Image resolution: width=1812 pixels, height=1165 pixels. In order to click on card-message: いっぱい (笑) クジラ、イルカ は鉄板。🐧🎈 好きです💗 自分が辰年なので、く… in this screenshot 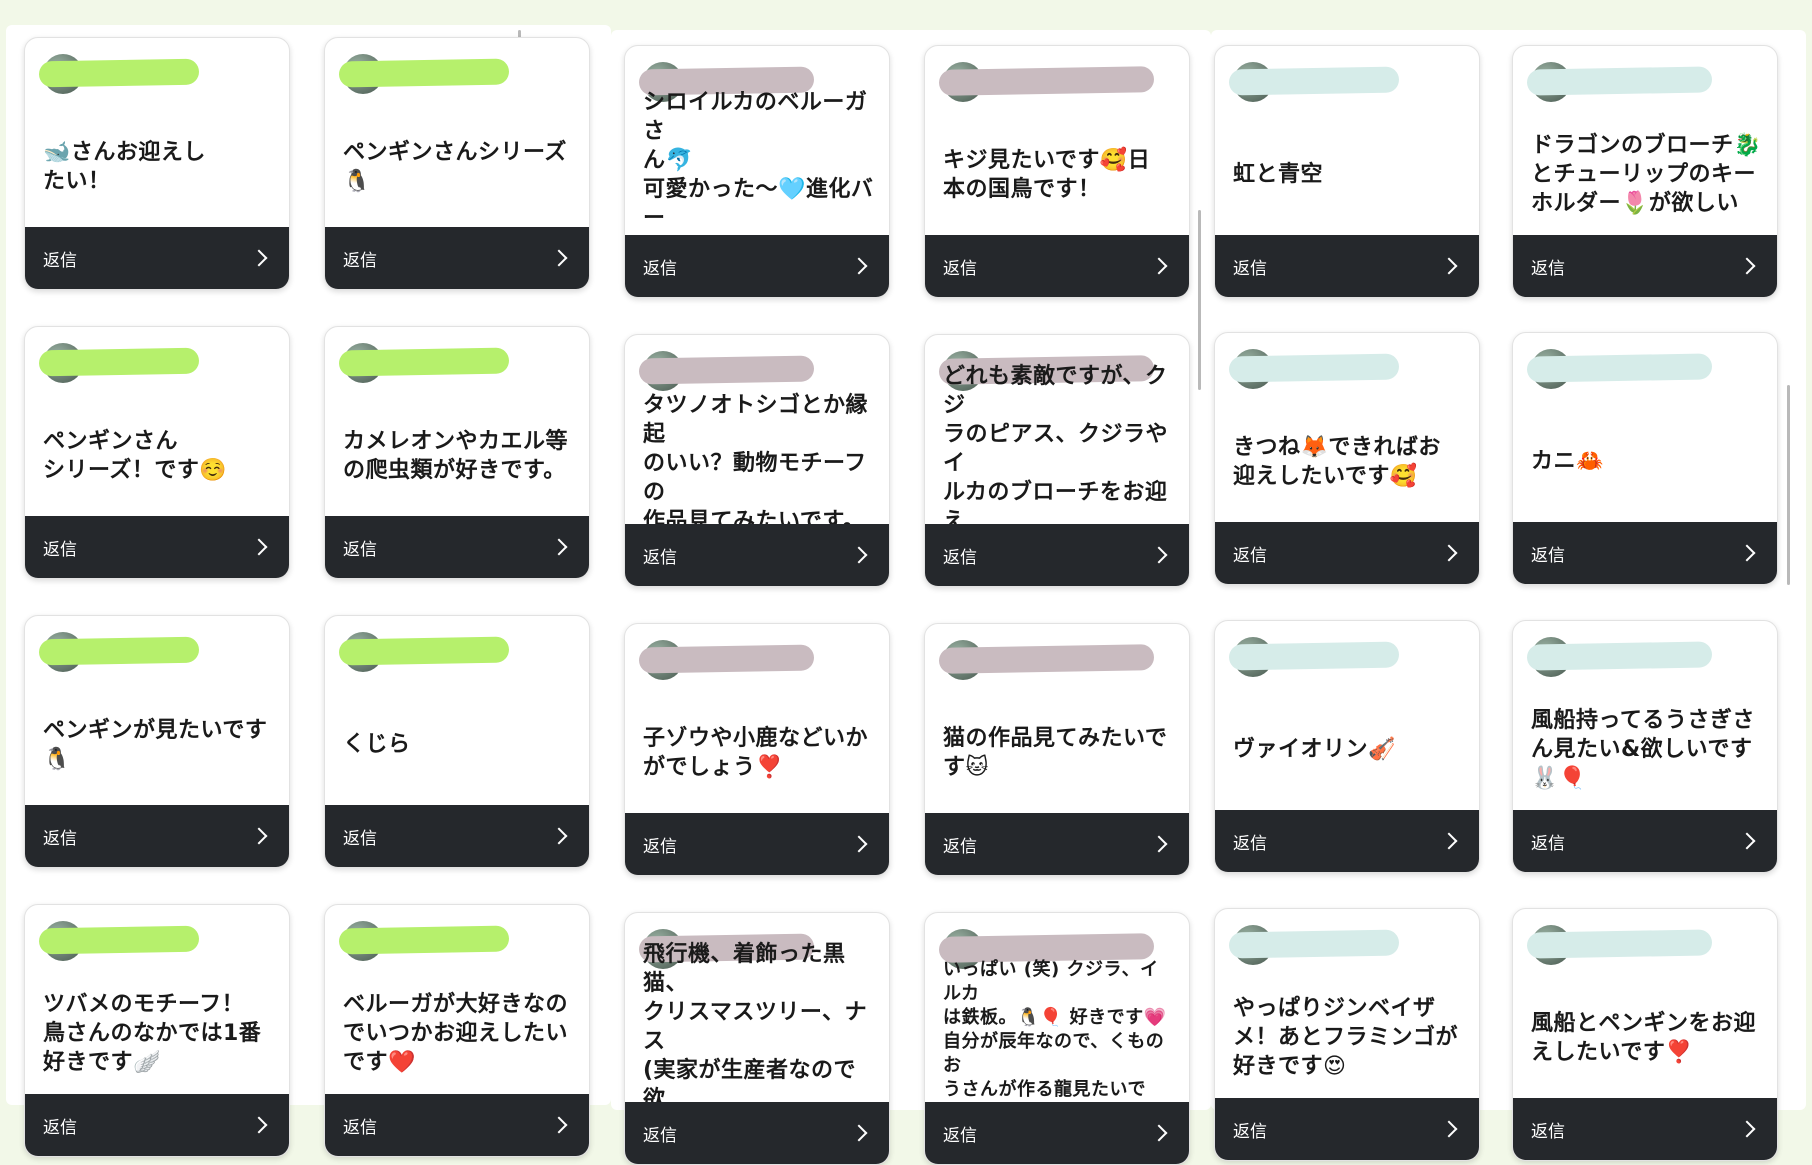, I will do `click(1055, 1041)`.